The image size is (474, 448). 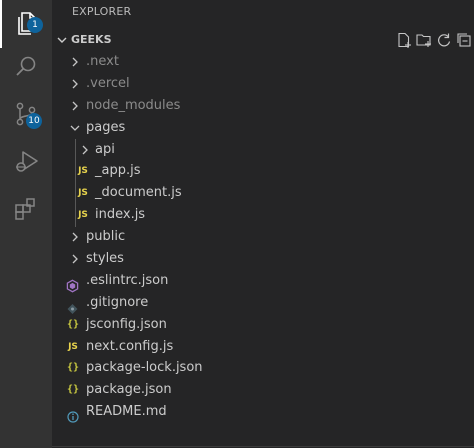 I want to click on source-control-tab: 10, so click(x=26, y=114).